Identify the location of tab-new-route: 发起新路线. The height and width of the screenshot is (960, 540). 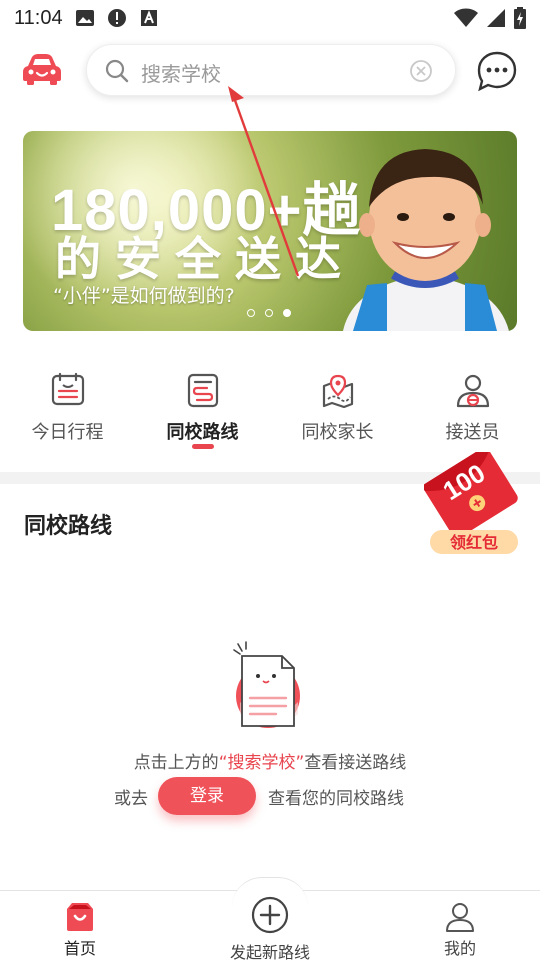
(270, 925).